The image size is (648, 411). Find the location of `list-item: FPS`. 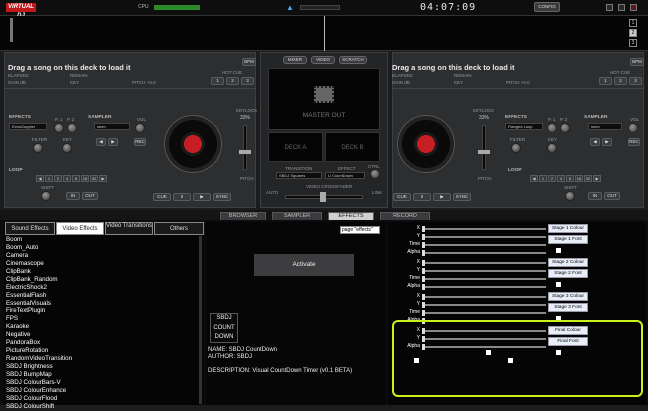

list-item: FPS is located at coordinates (103, 319).